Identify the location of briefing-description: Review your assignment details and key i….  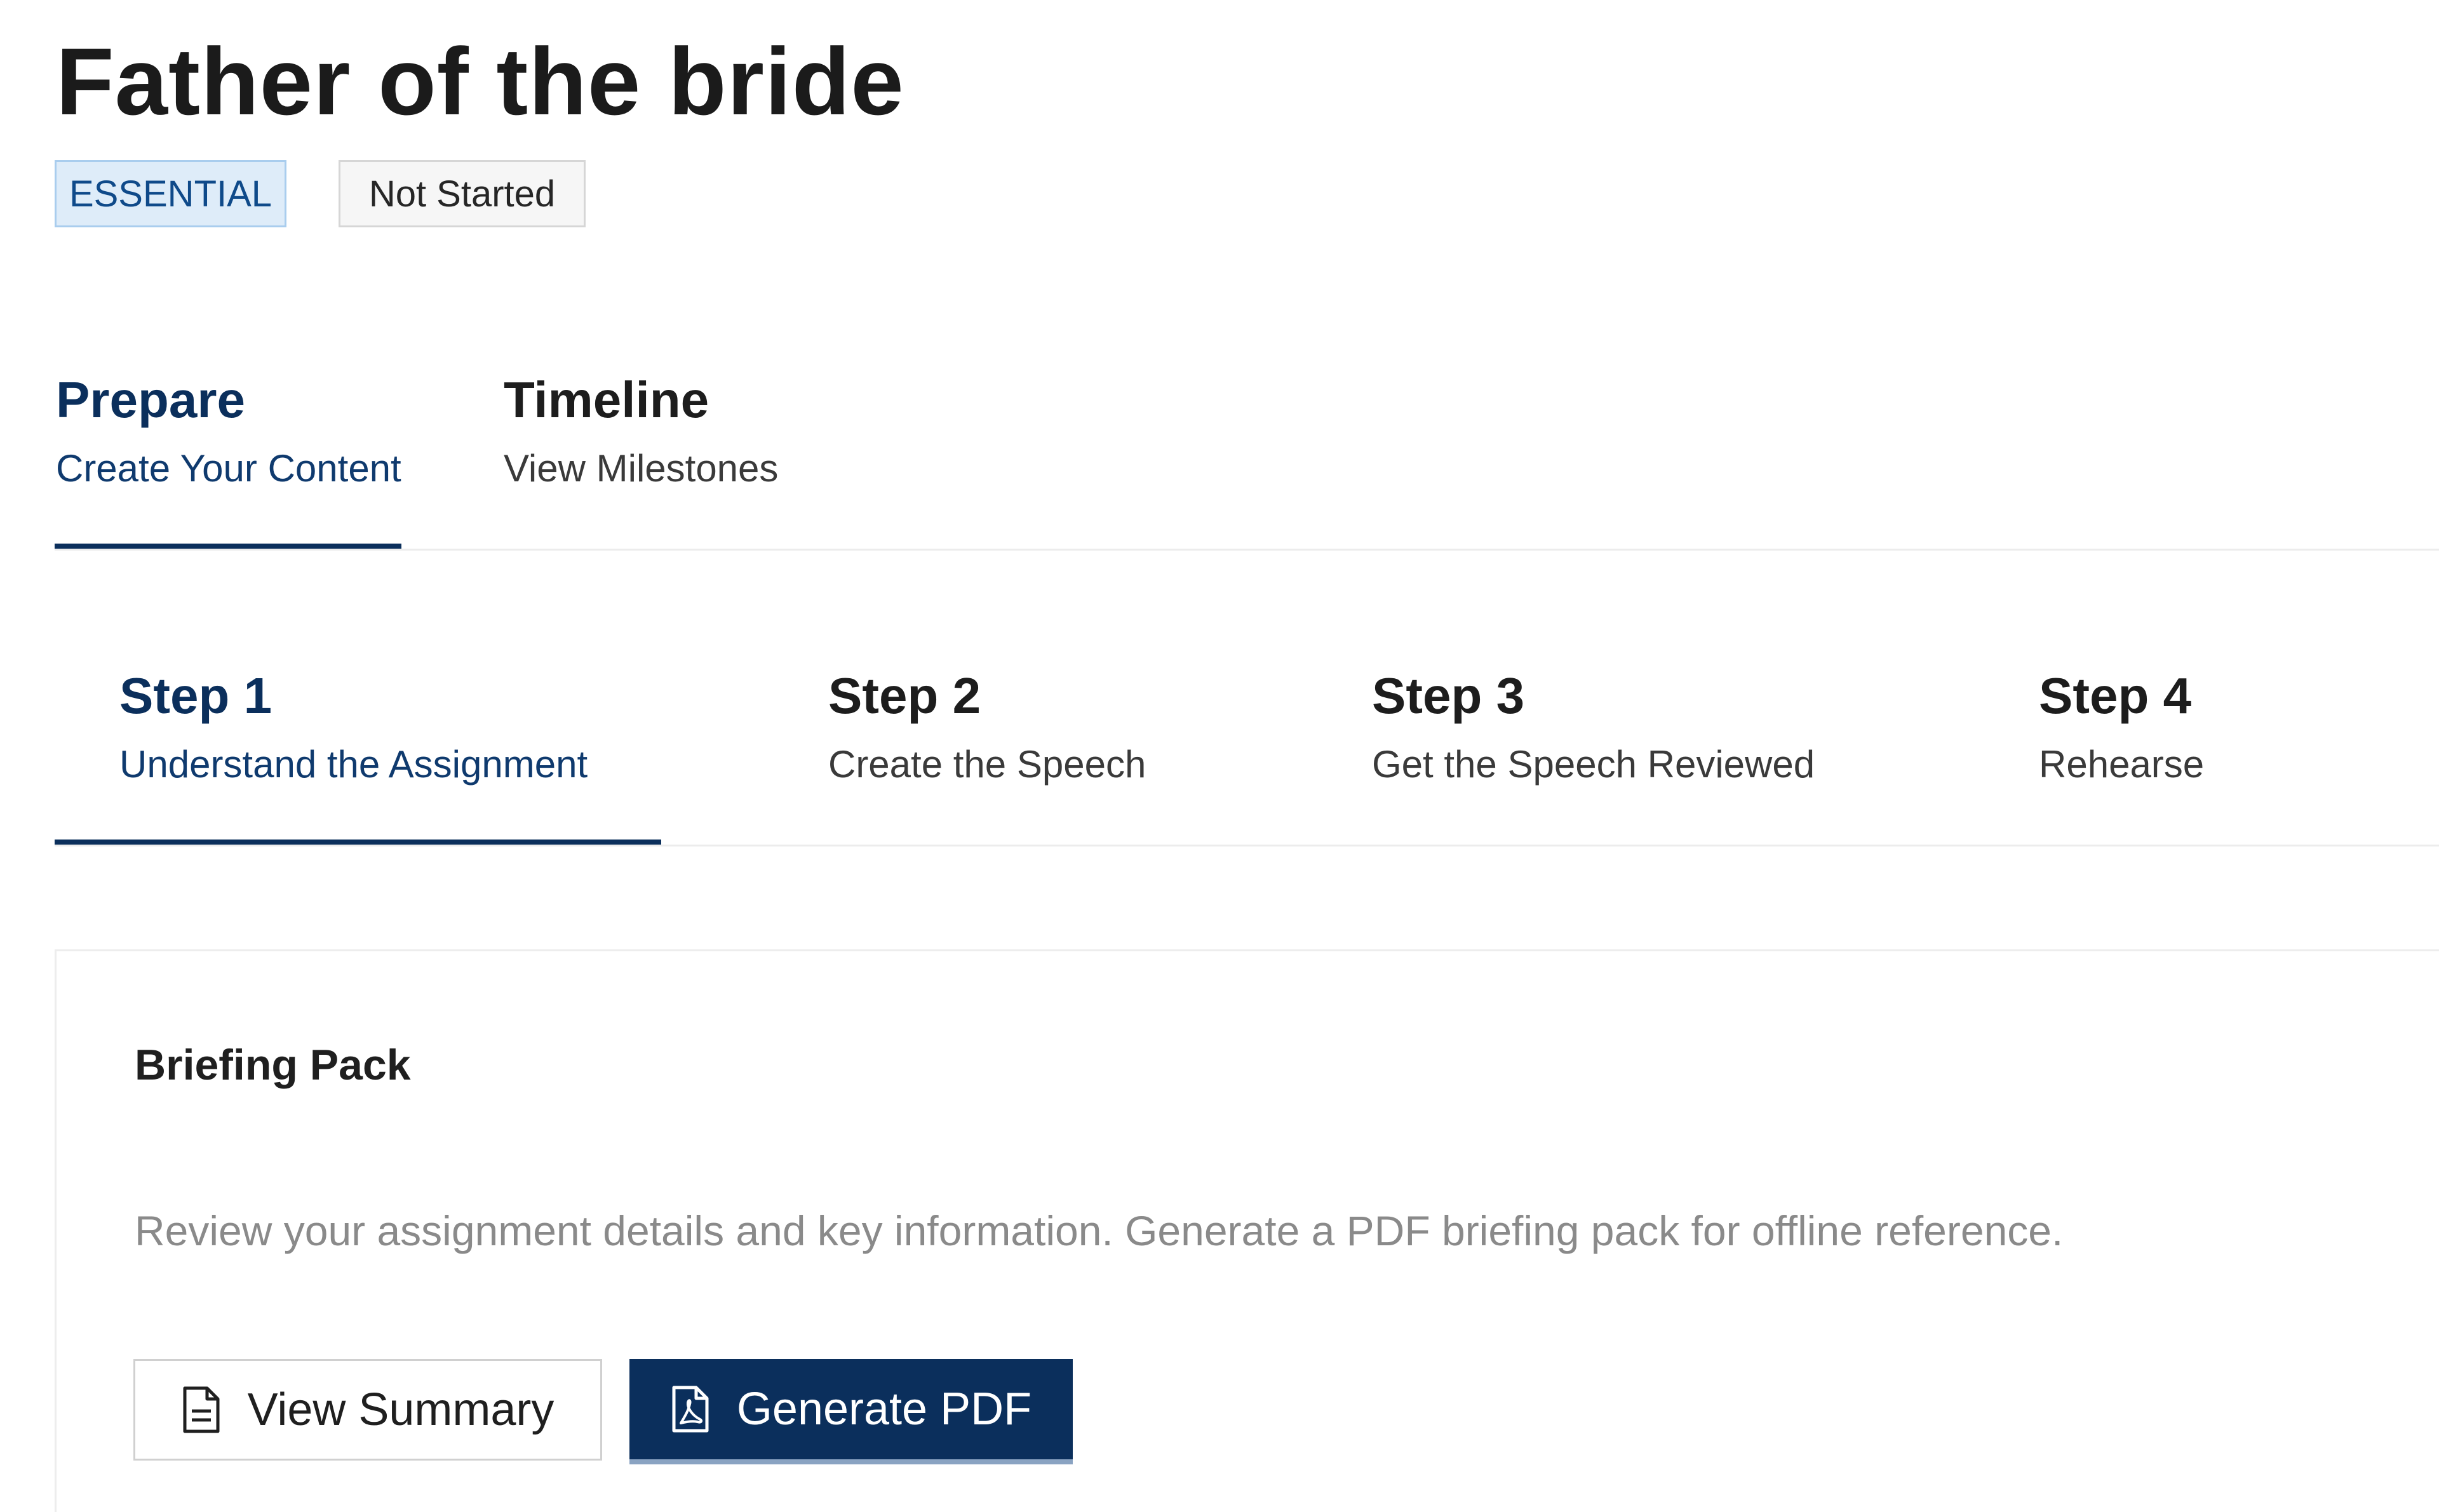
(1099, 1230).